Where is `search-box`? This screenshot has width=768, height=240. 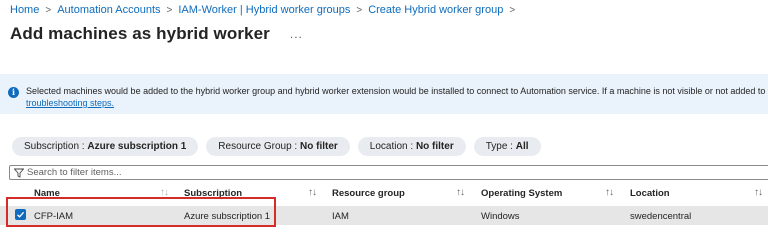 search-box is located at coordinates (388, 172).